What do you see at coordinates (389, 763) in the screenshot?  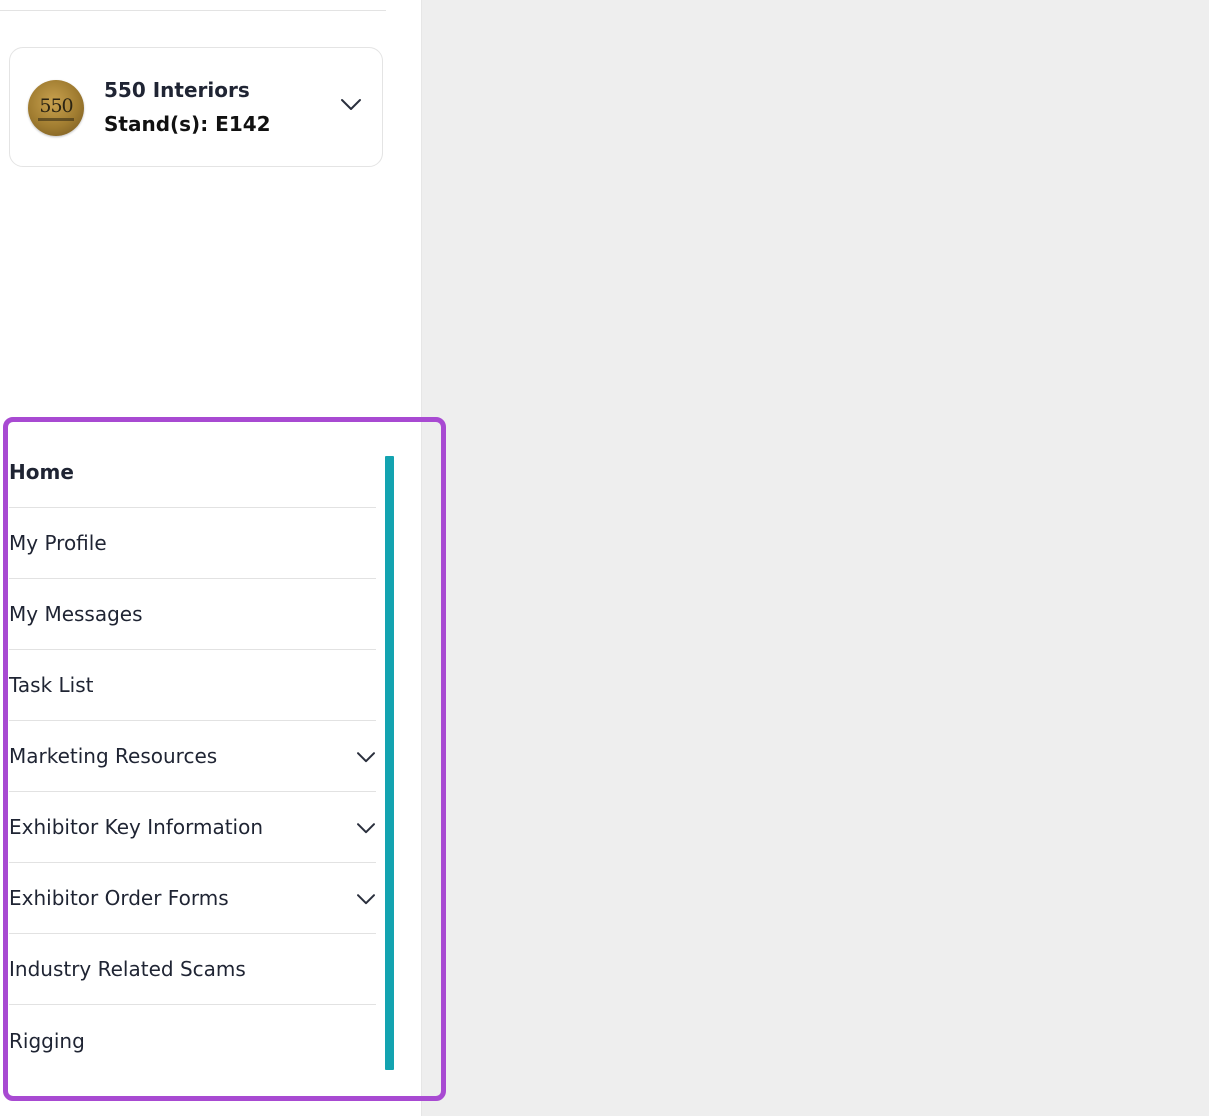 I see `nav-scrollbar` at bounding box center [389, 763].